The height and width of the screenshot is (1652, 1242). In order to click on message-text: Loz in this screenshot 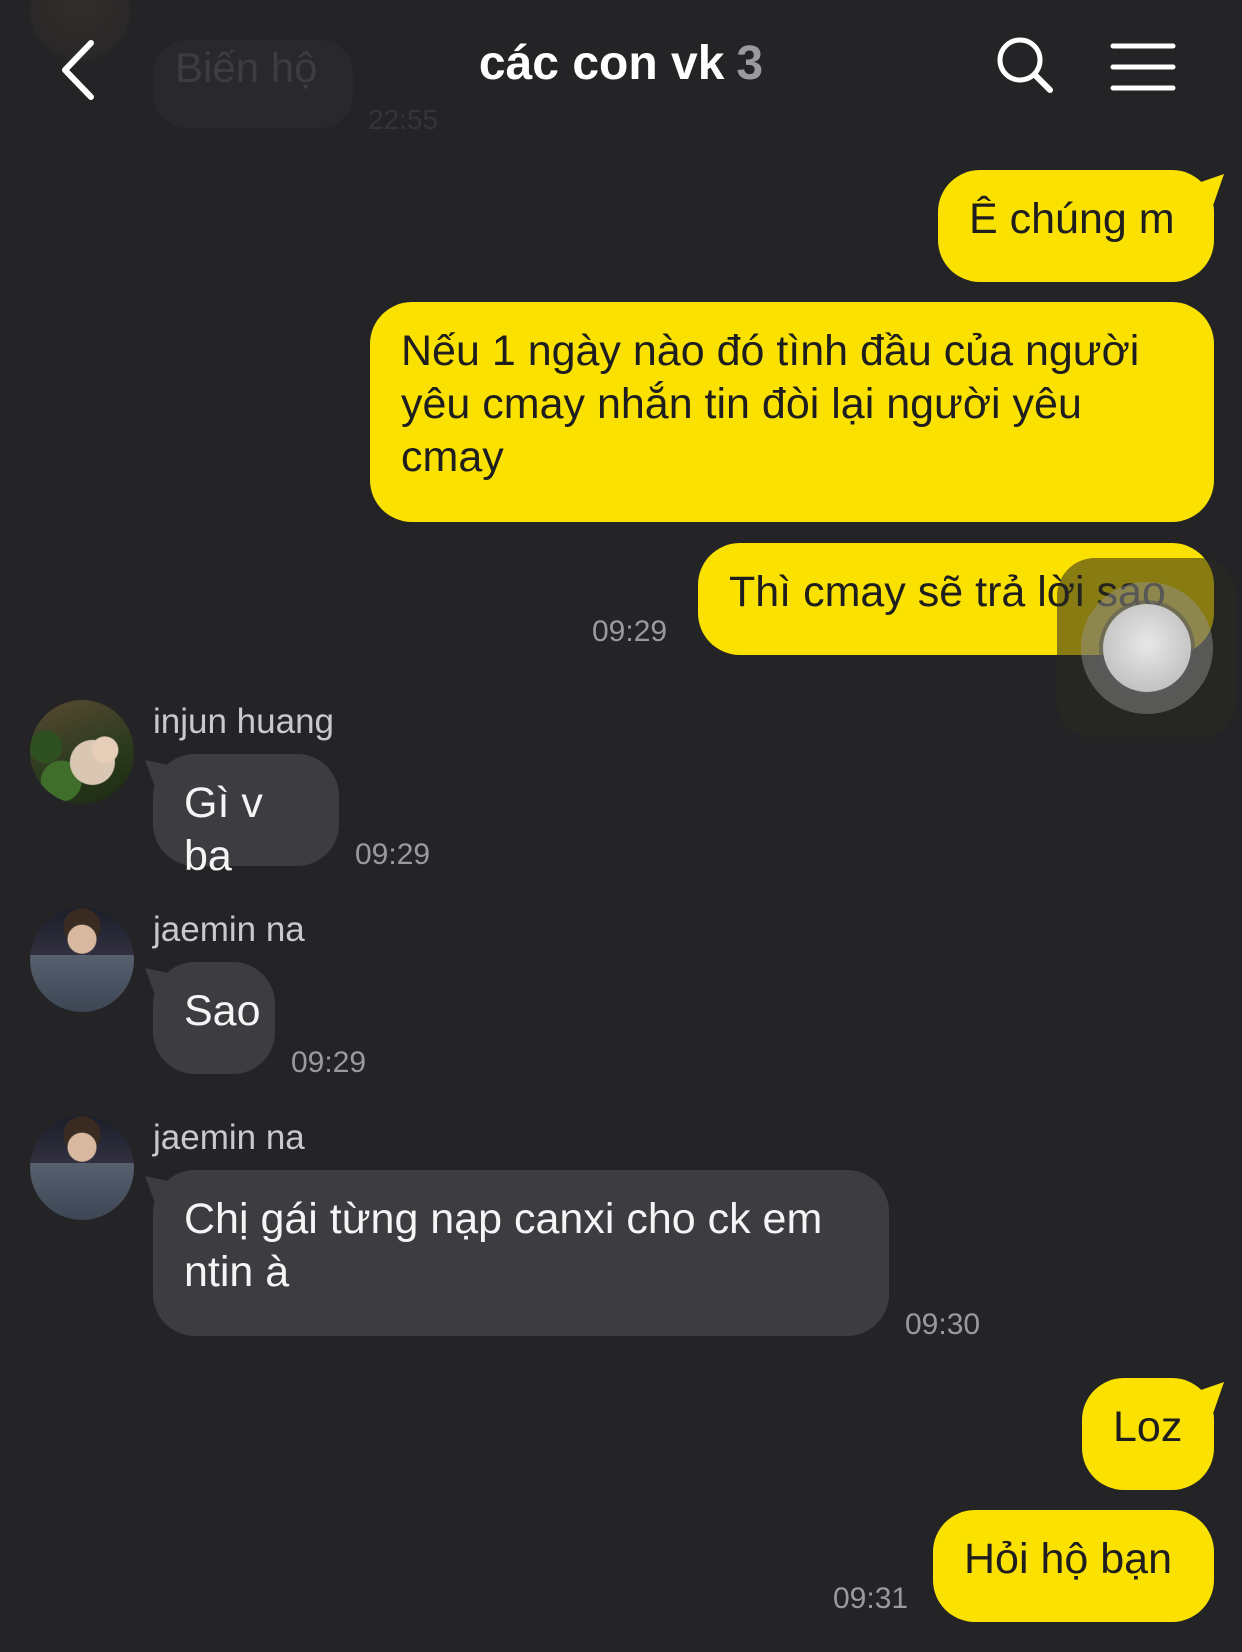, I will do `click(1148, 1427)`.